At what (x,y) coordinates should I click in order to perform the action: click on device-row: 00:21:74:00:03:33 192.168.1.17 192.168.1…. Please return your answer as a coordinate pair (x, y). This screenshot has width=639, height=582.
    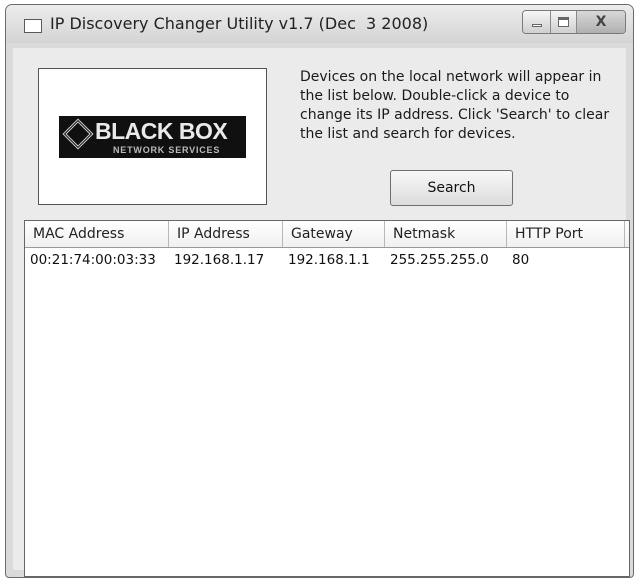
    Looking at the image, I should click on (327, 260).